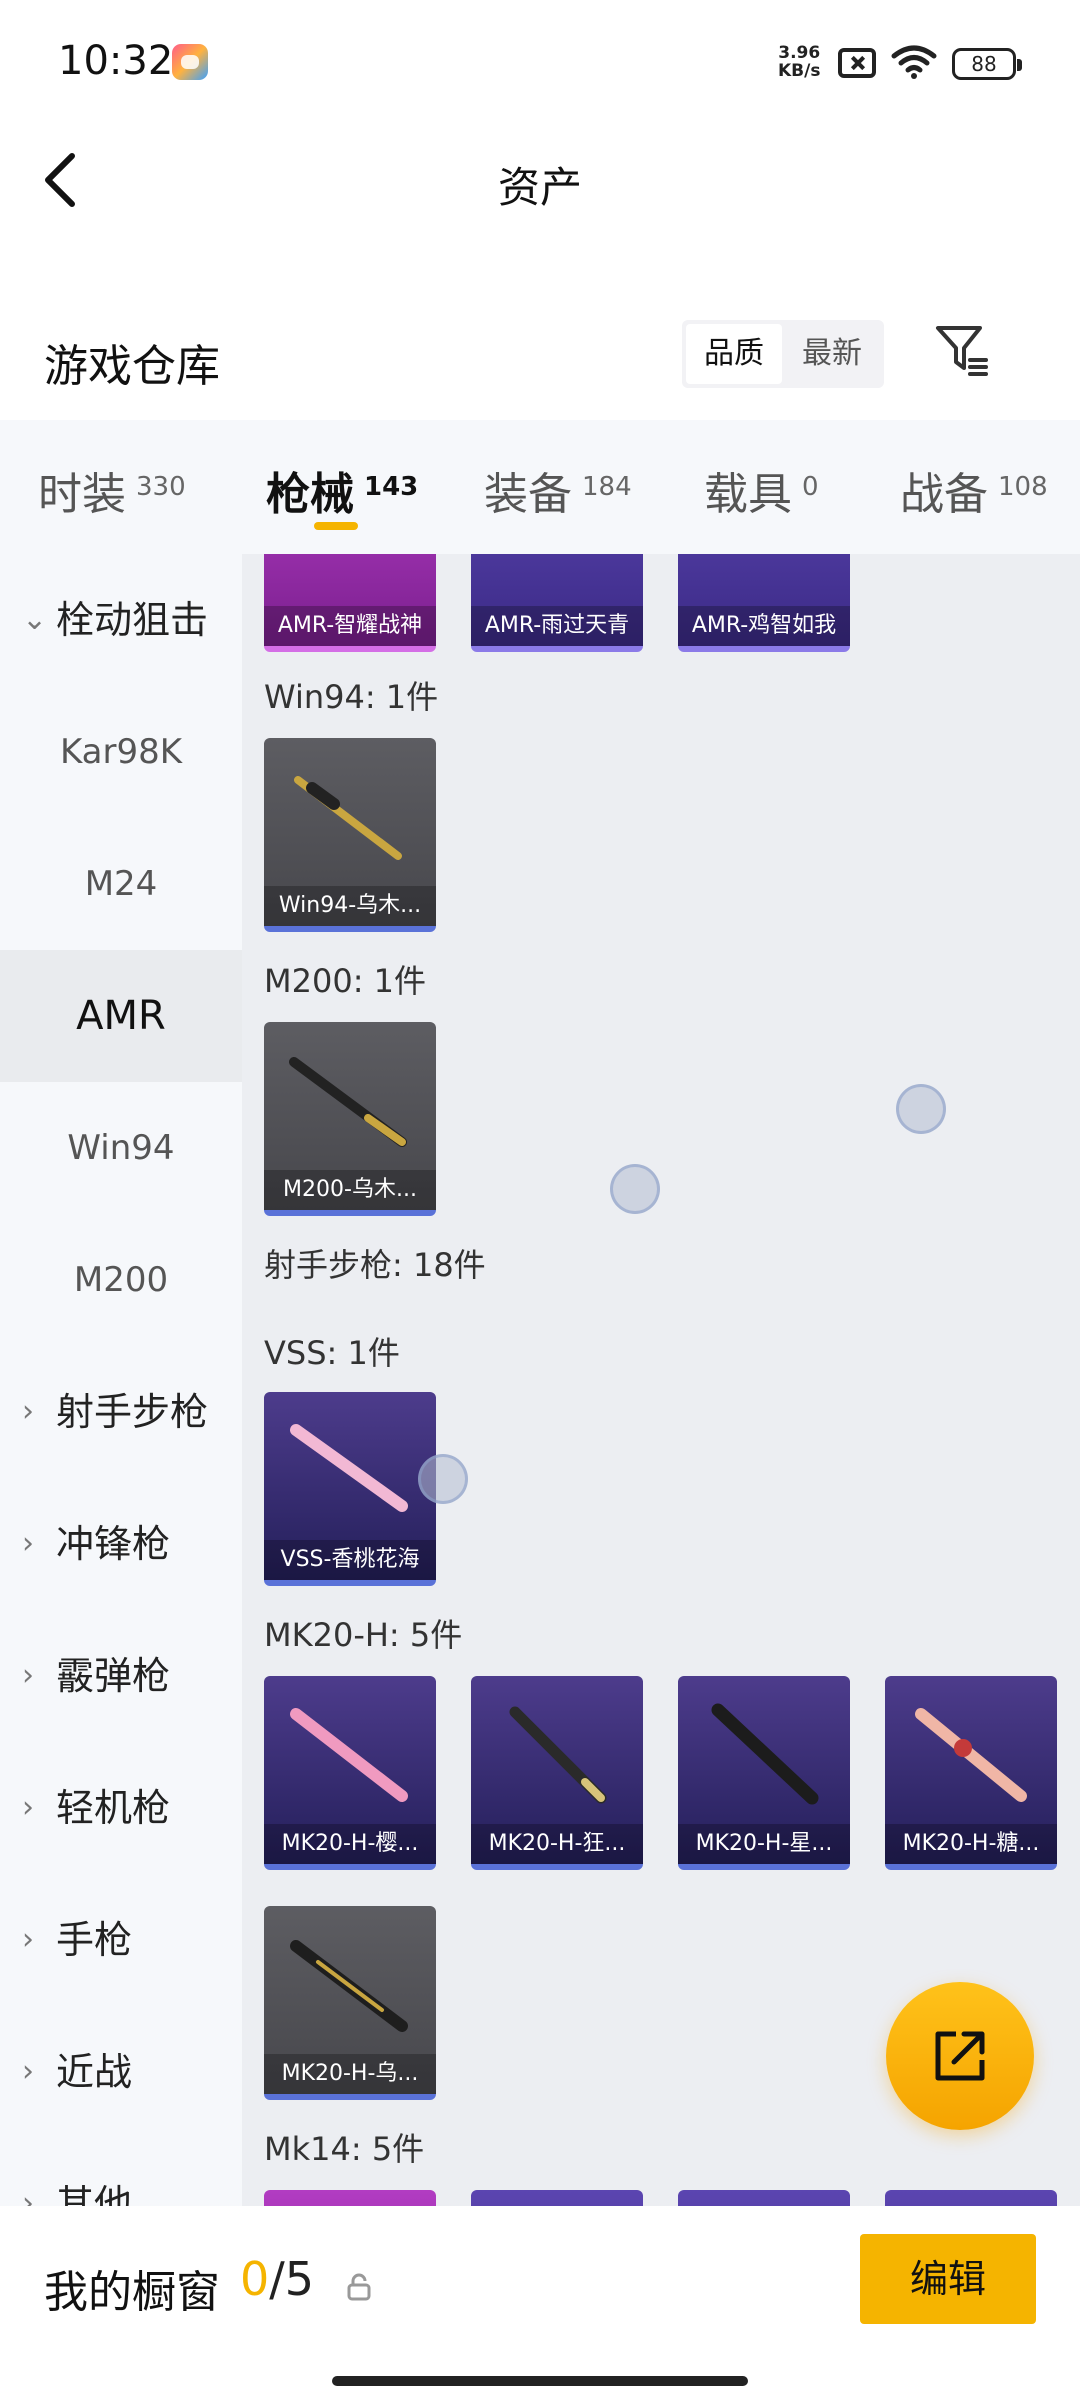 This screenshot has width=1080, height=2400. What do you see at coordinates (540, 2303) in the screenshot?
I see `showcase-bar: 我的橱窗 0/5 编辑` at bounding box center [540, 2303].